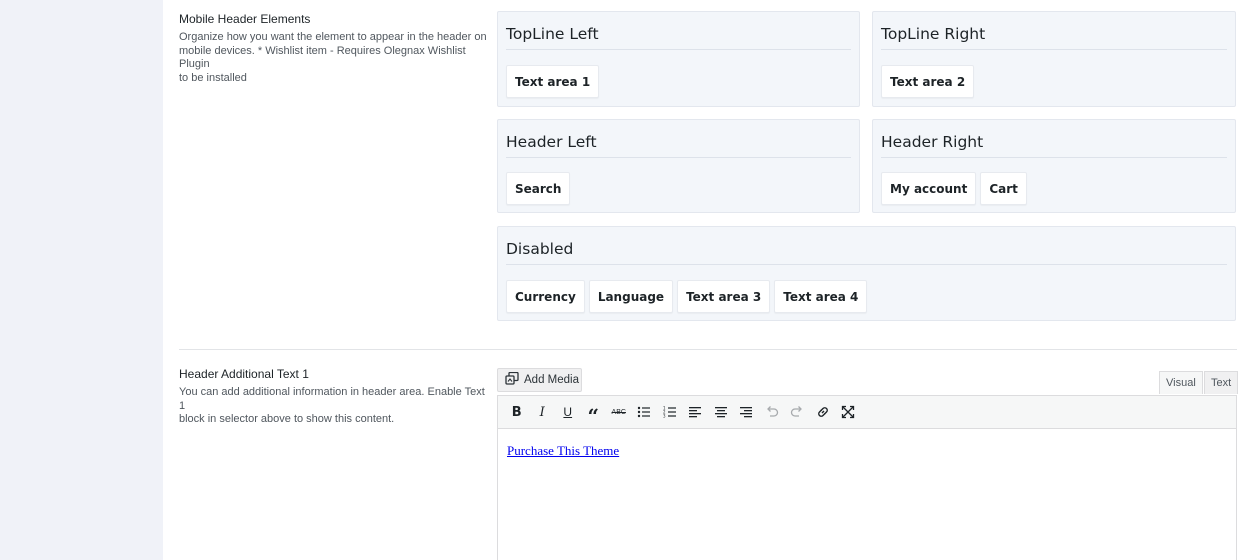 This screenshot has height=560, width=1250. Describe the element at coordinates (538, 188) in the screenshot. I see `draggable-item-search: Search` at that location.